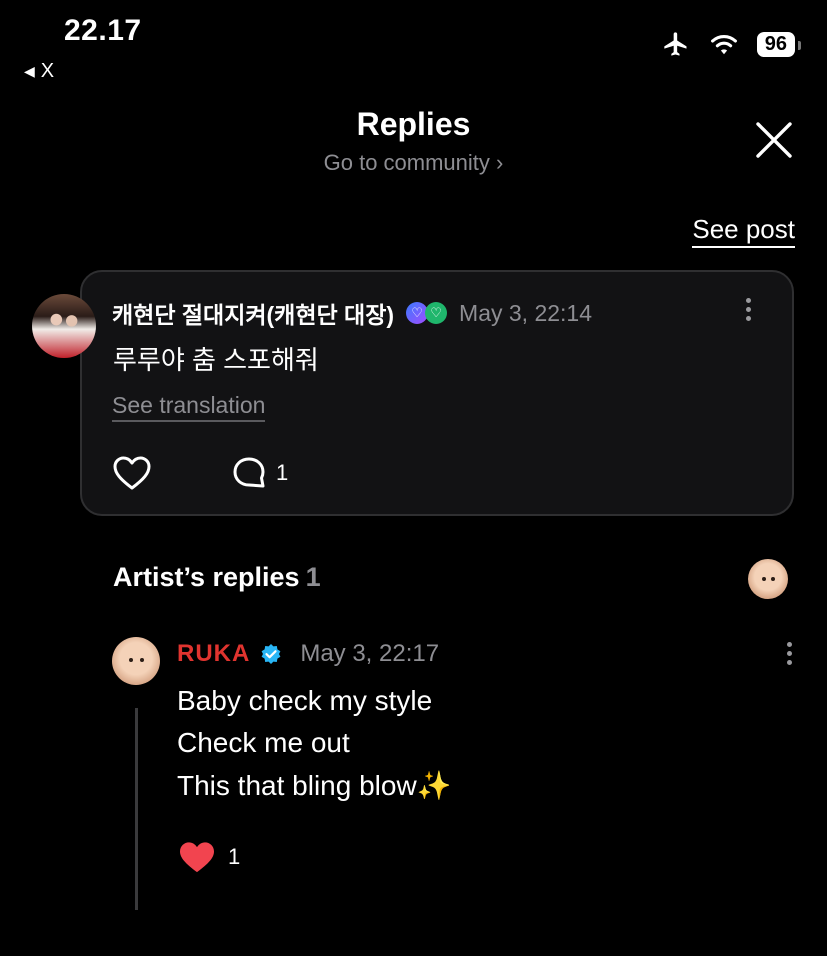  I want to click on fan-badges: ♡ ♡, so click(427, 313).